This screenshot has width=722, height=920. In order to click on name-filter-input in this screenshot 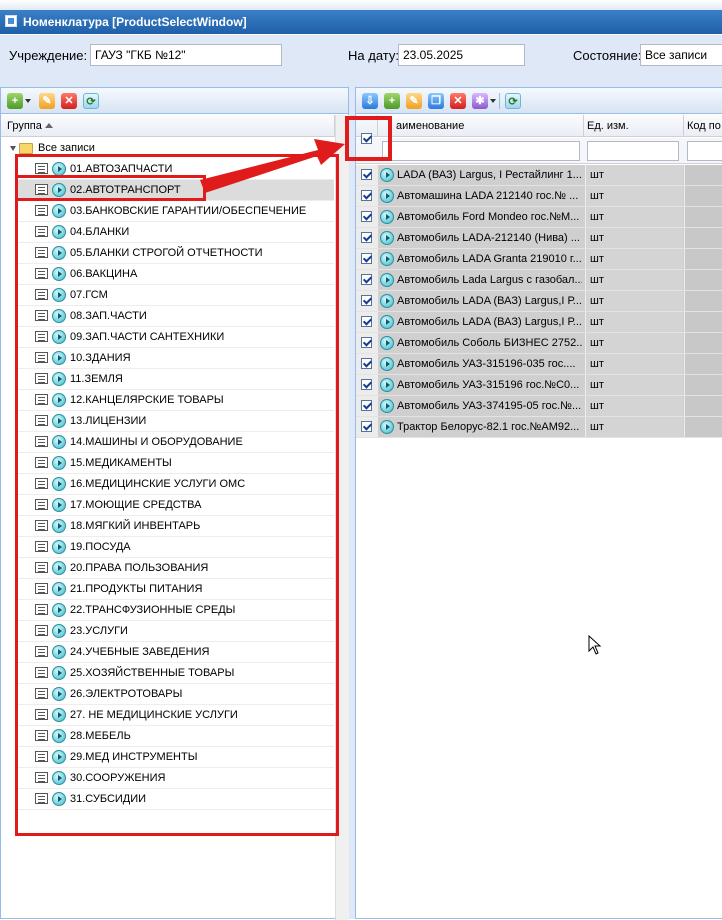, I will do `click(481, 151)`.